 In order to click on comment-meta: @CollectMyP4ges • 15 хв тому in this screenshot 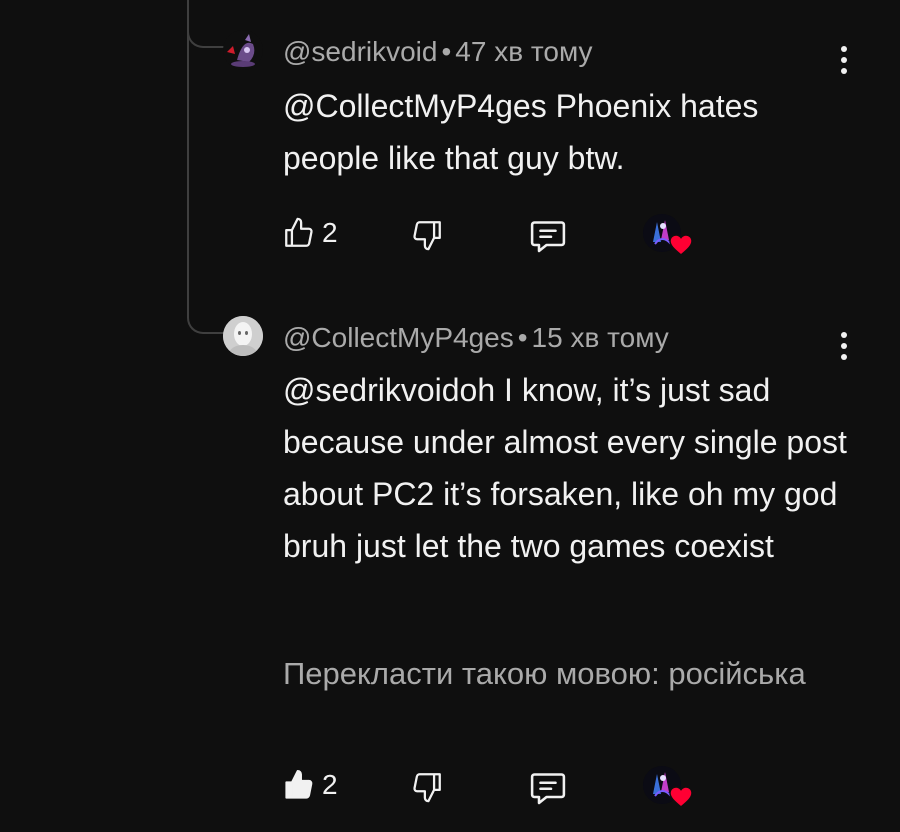, I will do `click(476, 338)`.